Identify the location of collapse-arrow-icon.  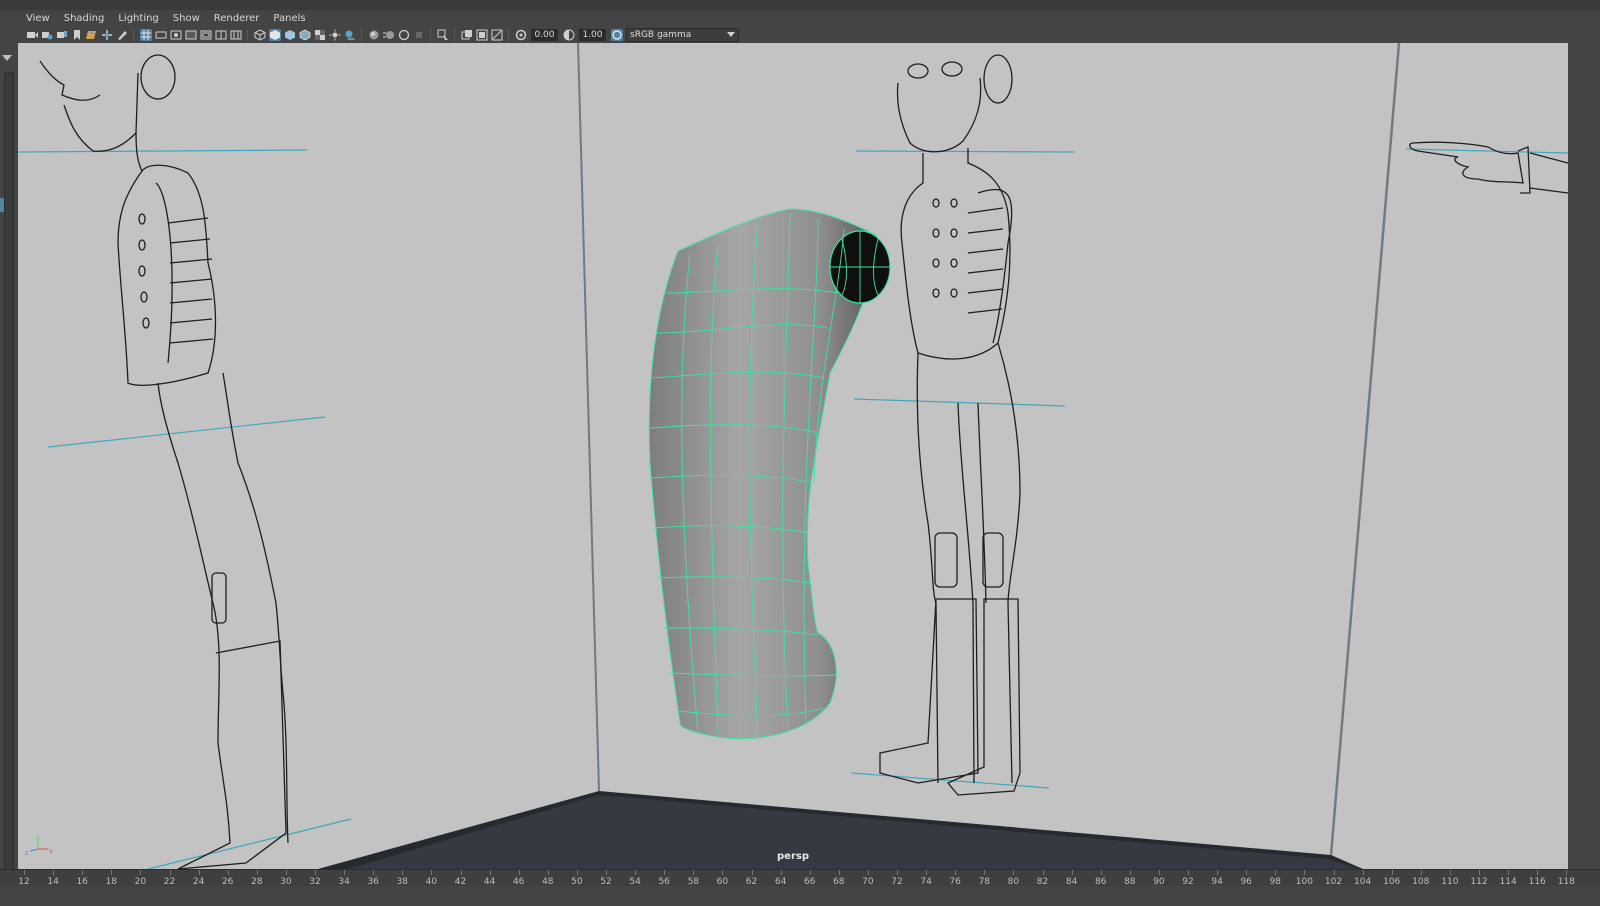
(7, 58).